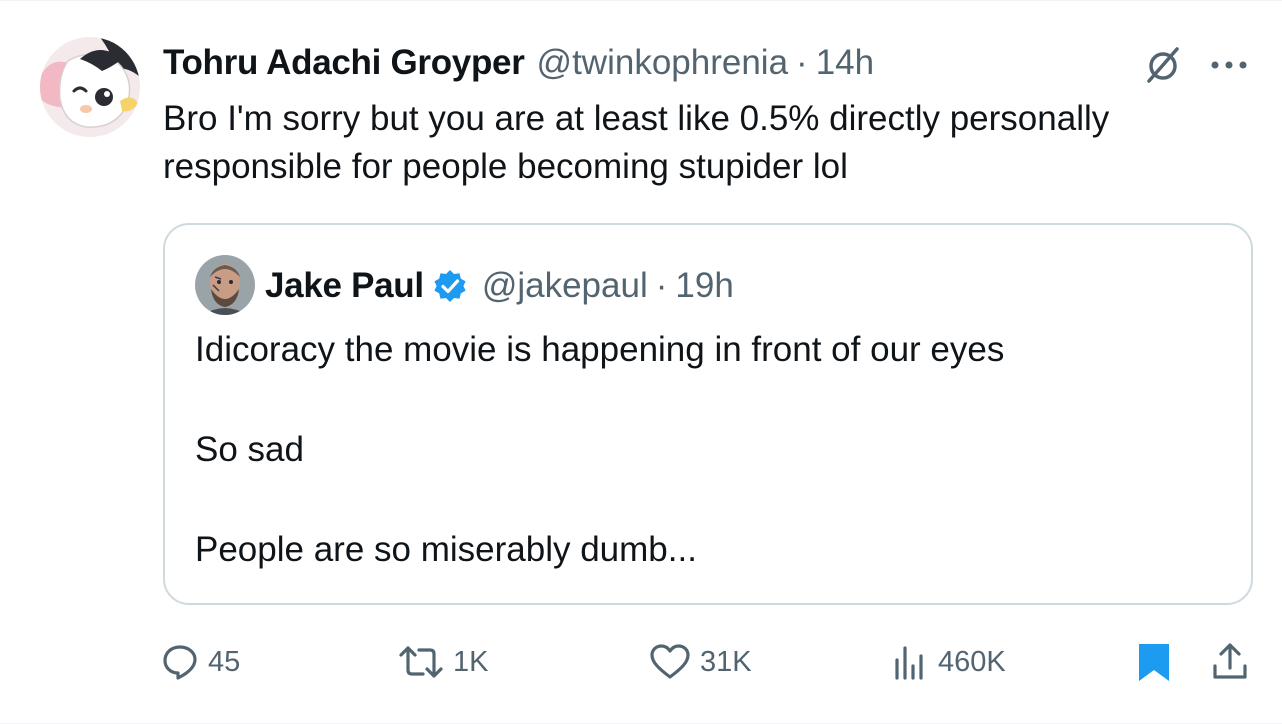  What do you see at coordinates (421, 662) in the screenshot?
I see `repost-icon` at bounding box center [421, 662].